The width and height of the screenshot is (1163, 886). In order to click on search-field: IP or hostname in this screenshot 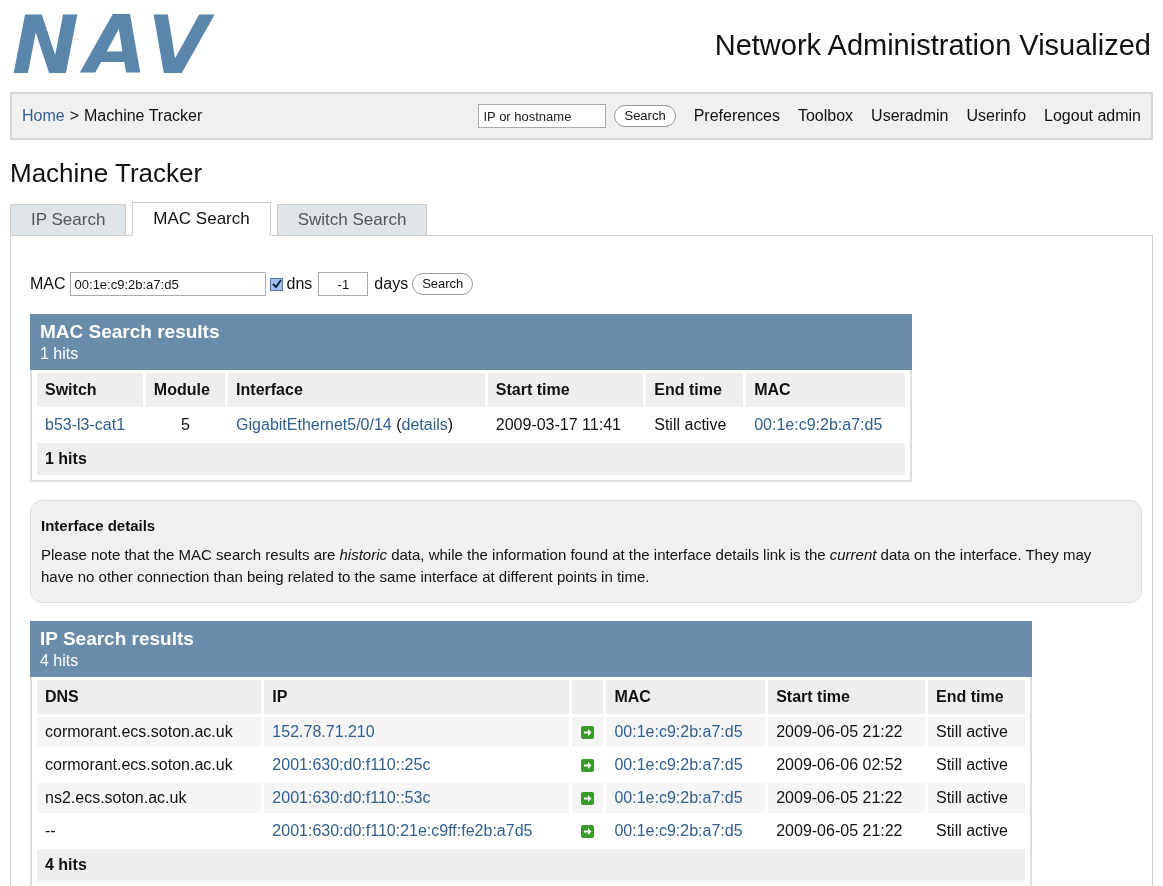, I will do `click(542, 116)`.